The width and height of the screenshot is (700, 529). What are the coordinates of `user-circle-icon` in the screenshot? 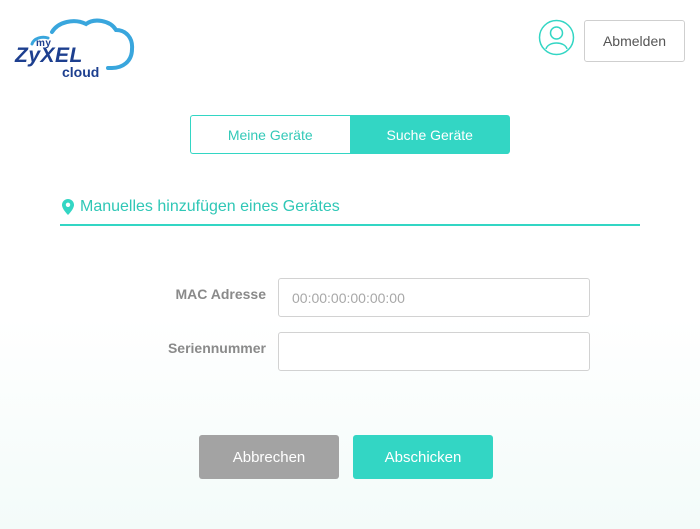 It's located at (556, 37).